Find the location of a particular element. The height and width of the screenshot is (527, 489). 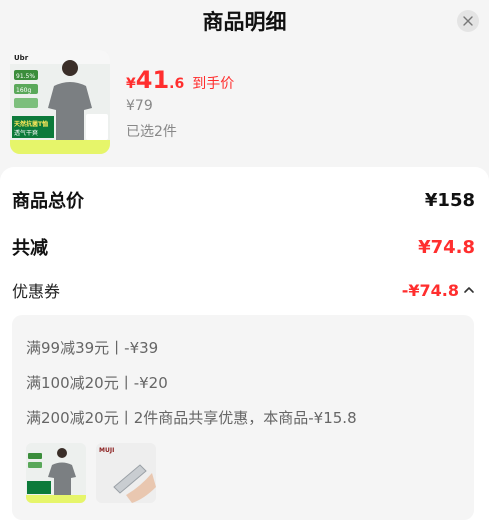

page-title: 商品明细 is located at coordinates (244, 22).